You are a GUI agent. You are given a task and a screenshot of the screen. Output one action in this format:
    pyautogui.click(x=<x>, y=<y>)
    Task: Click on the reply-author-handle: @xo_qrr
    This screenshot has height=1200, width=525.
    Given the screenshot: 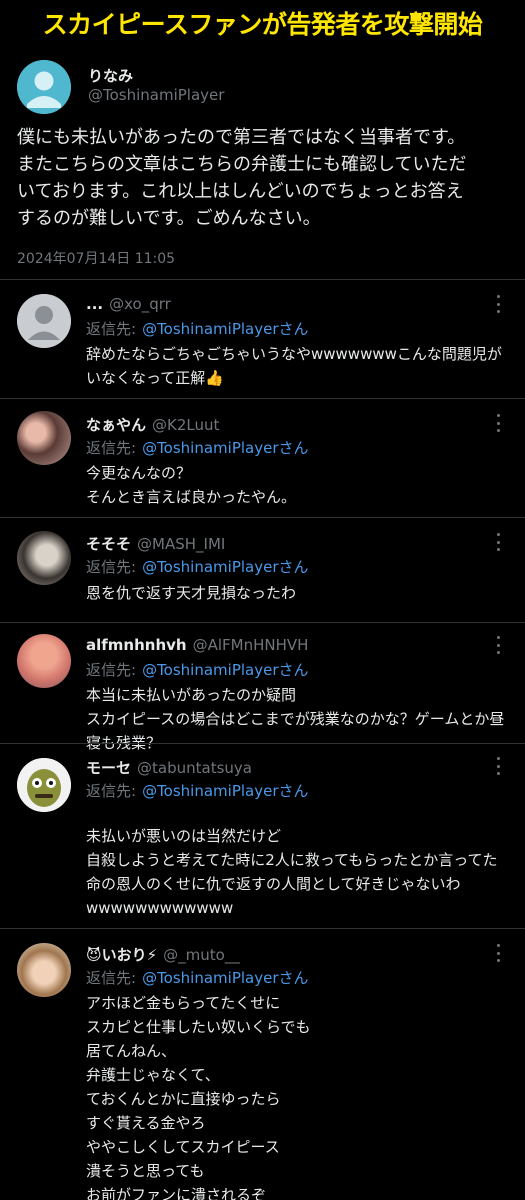 What is the action you would take?
    pyautogui.click(x=140, y=304)
    